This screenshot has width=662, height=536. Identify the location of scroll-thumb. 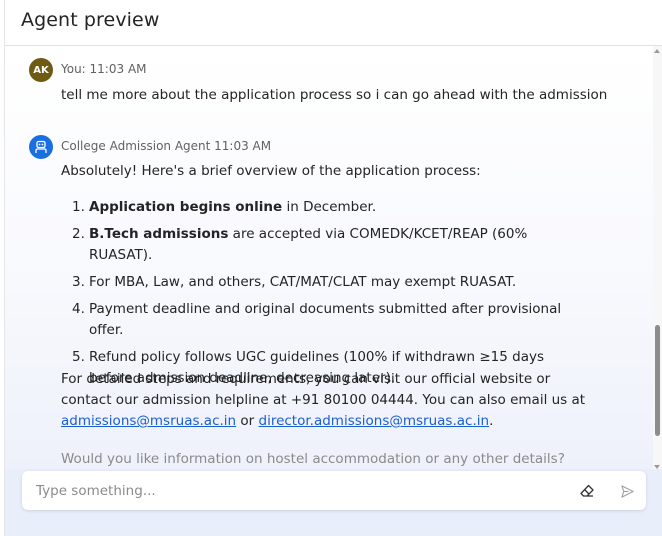
(657, 380).